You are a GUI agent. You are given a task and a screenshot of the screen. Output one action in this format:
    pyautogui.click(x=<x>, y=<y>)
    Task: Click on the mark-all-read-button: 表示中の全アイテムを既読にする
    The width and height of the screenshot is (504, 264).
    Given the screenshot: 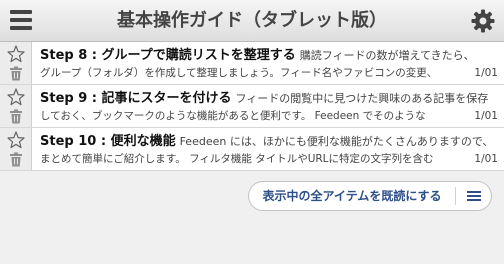 What is the action you would take?
    pyautogui.click(x=352, y=196)
    